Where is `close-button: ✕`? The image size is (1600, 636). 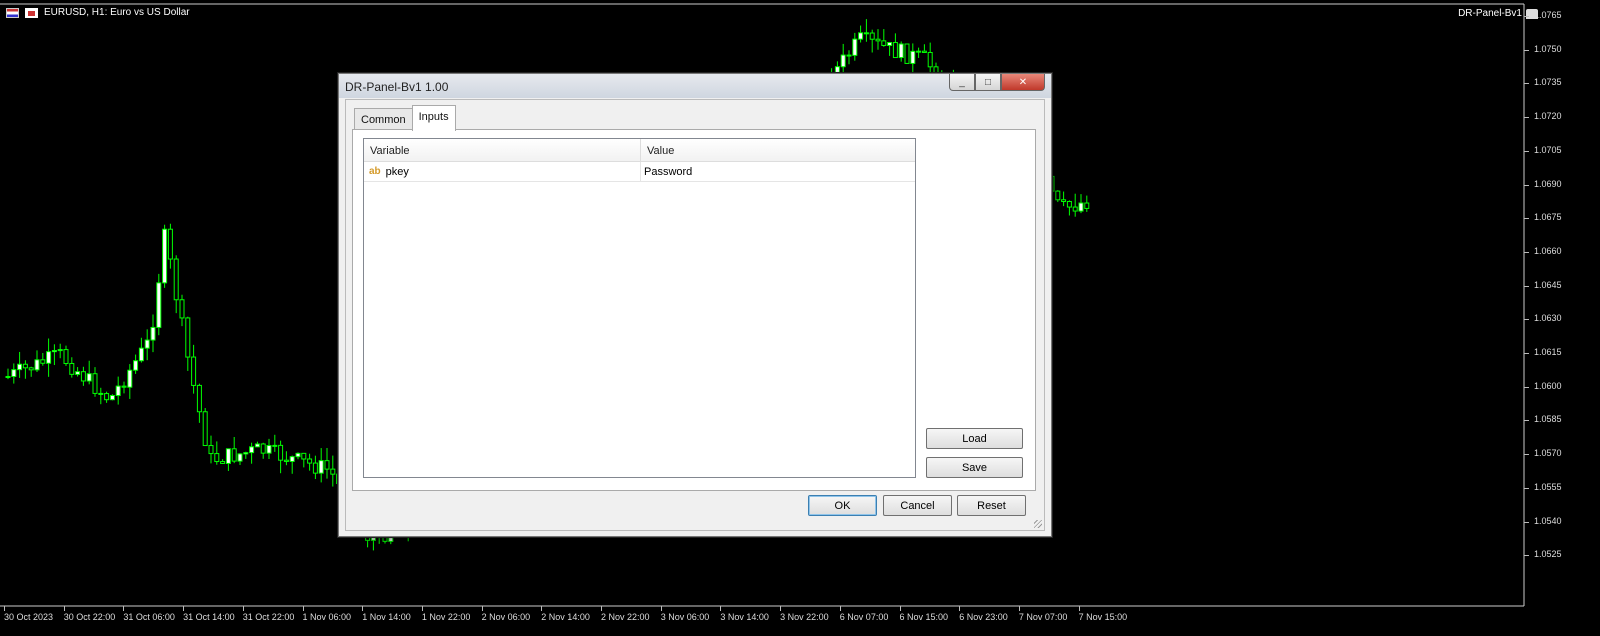
close-button: ✕ is located at coordinates (1023, 82).